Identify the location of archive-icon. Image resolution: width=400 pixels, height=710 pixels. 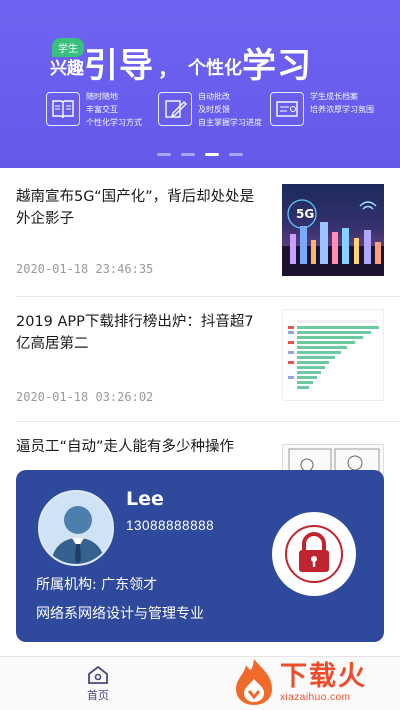
(287, 109).